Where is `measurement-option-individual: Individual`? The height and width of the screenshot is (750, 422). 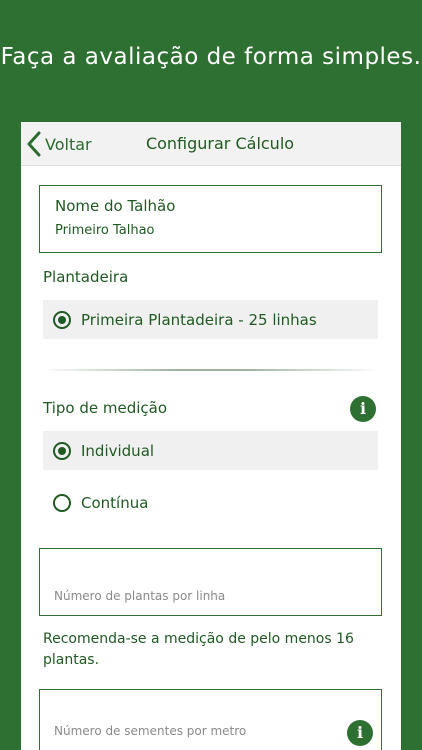
measurement-option-individual: Individual is located at coordinates (210, 450).